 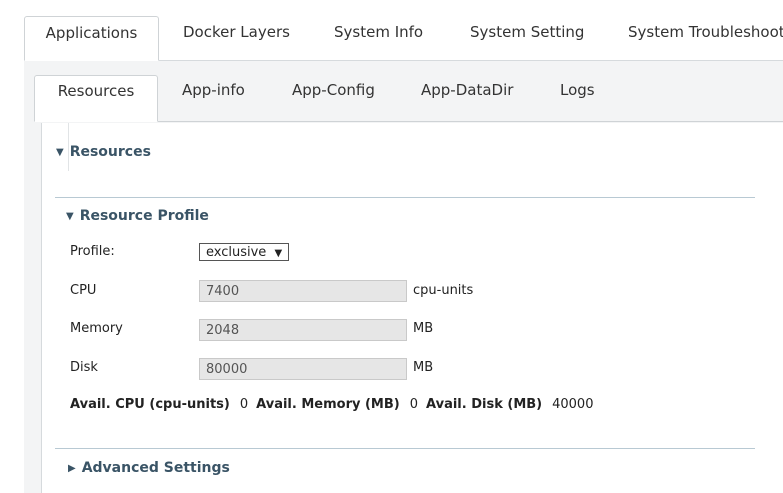 What do you see at coordinates (150, 404) in the screenshot?
I see `avail-cpu-label: Avail. CPU (cpu-units)` at bounding box center [150, 404].